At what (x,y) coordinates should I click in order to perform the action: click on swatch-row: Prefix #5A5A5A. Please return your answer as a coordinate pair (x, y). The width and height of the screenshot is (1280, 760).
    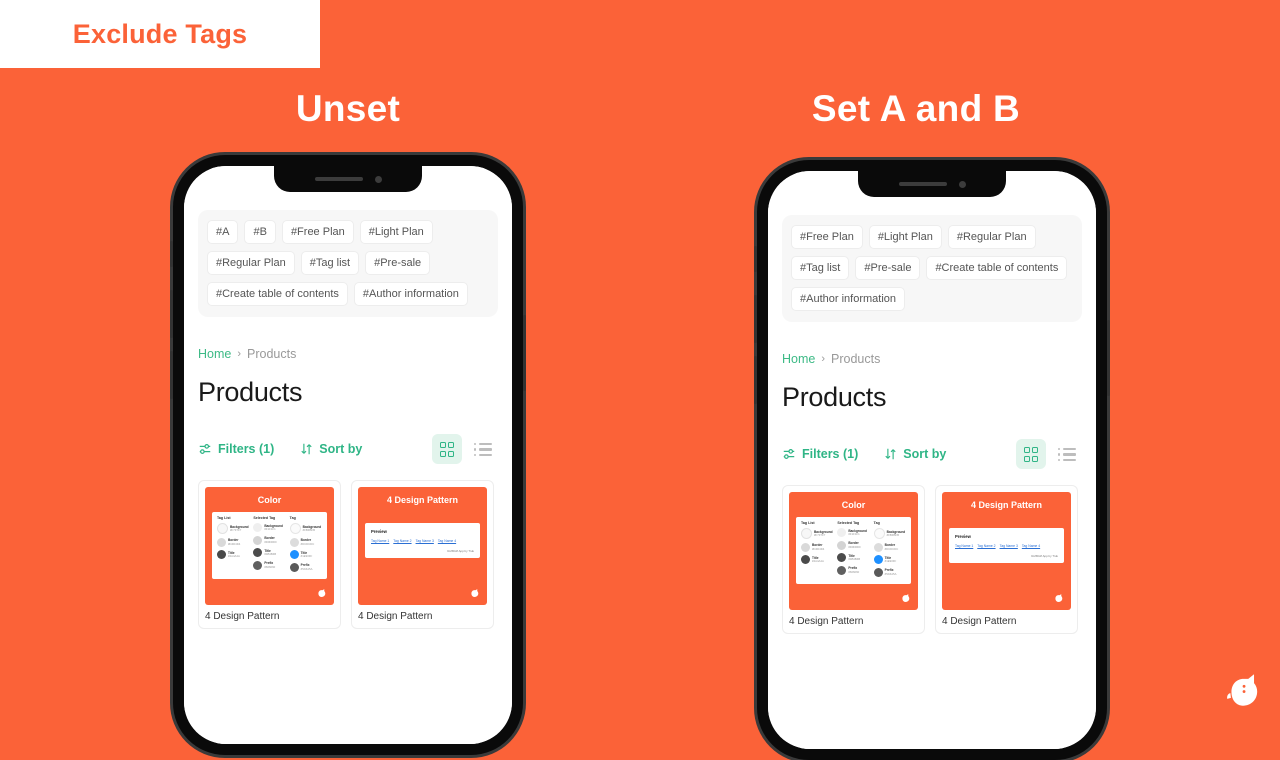
    Looking at the image, I should click on (889, 572).